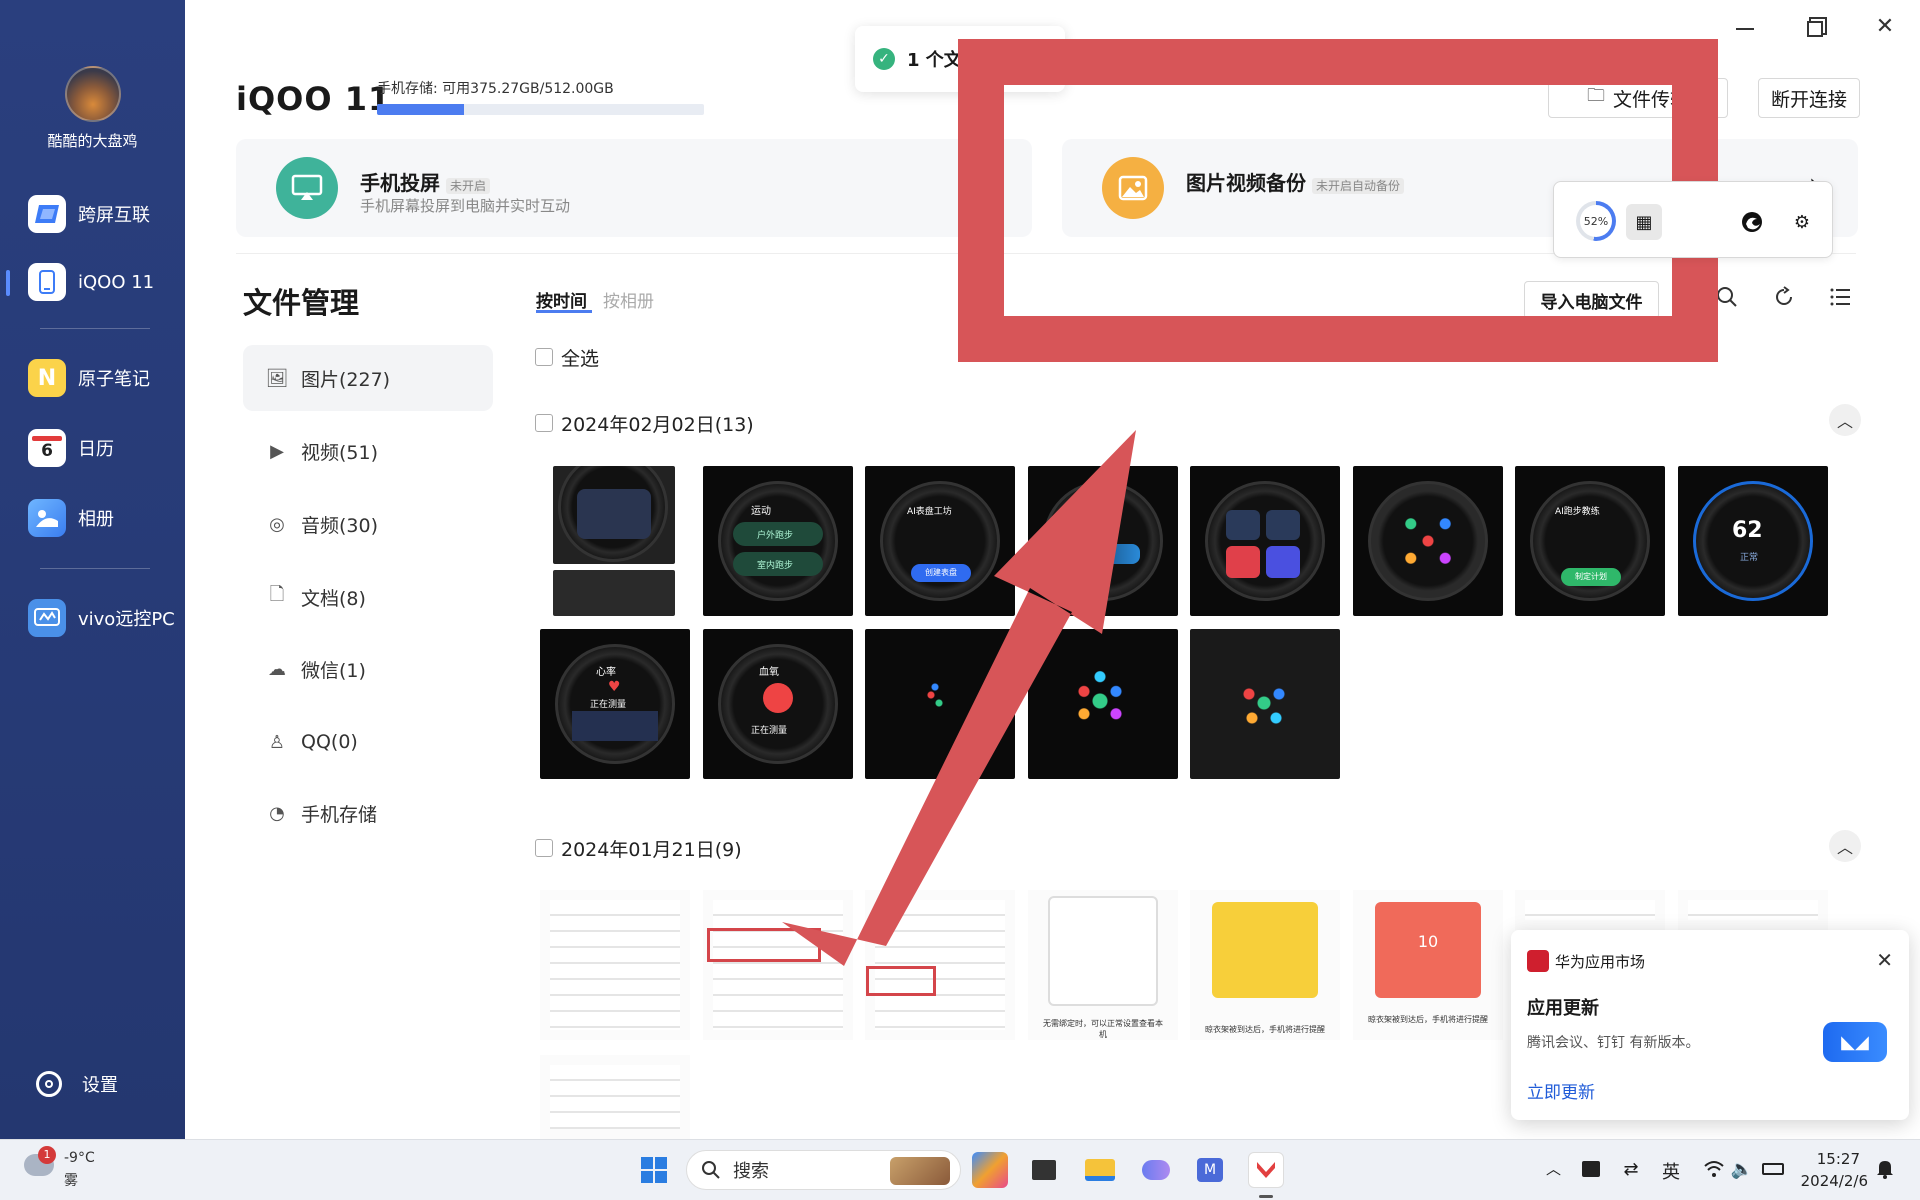 The height and width of the screenshot is (1200, 1920). I want to click on battery-icon, so click(1773, 1169).